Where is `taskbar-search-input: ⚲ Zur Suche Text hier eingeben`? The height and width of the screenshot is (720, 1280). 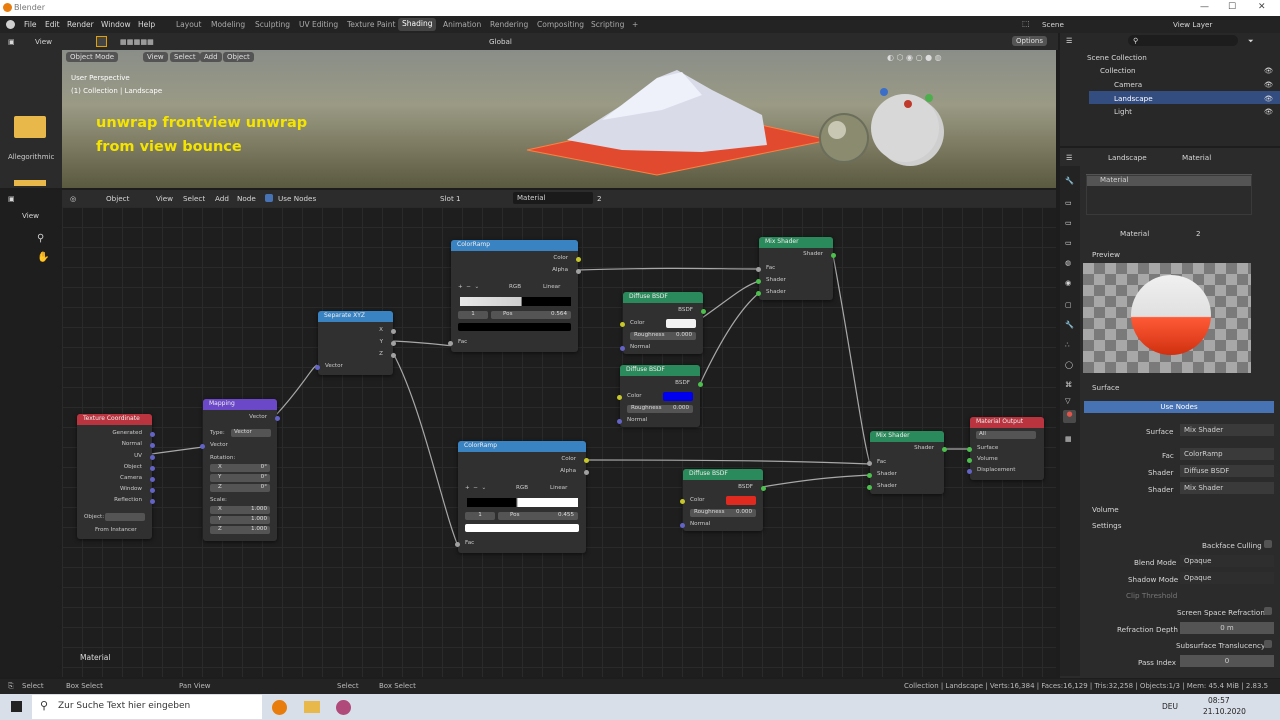
taskbar-search-input: ⚲ Zur Suche Text hier eingeben is located at coordinates (147, 707).